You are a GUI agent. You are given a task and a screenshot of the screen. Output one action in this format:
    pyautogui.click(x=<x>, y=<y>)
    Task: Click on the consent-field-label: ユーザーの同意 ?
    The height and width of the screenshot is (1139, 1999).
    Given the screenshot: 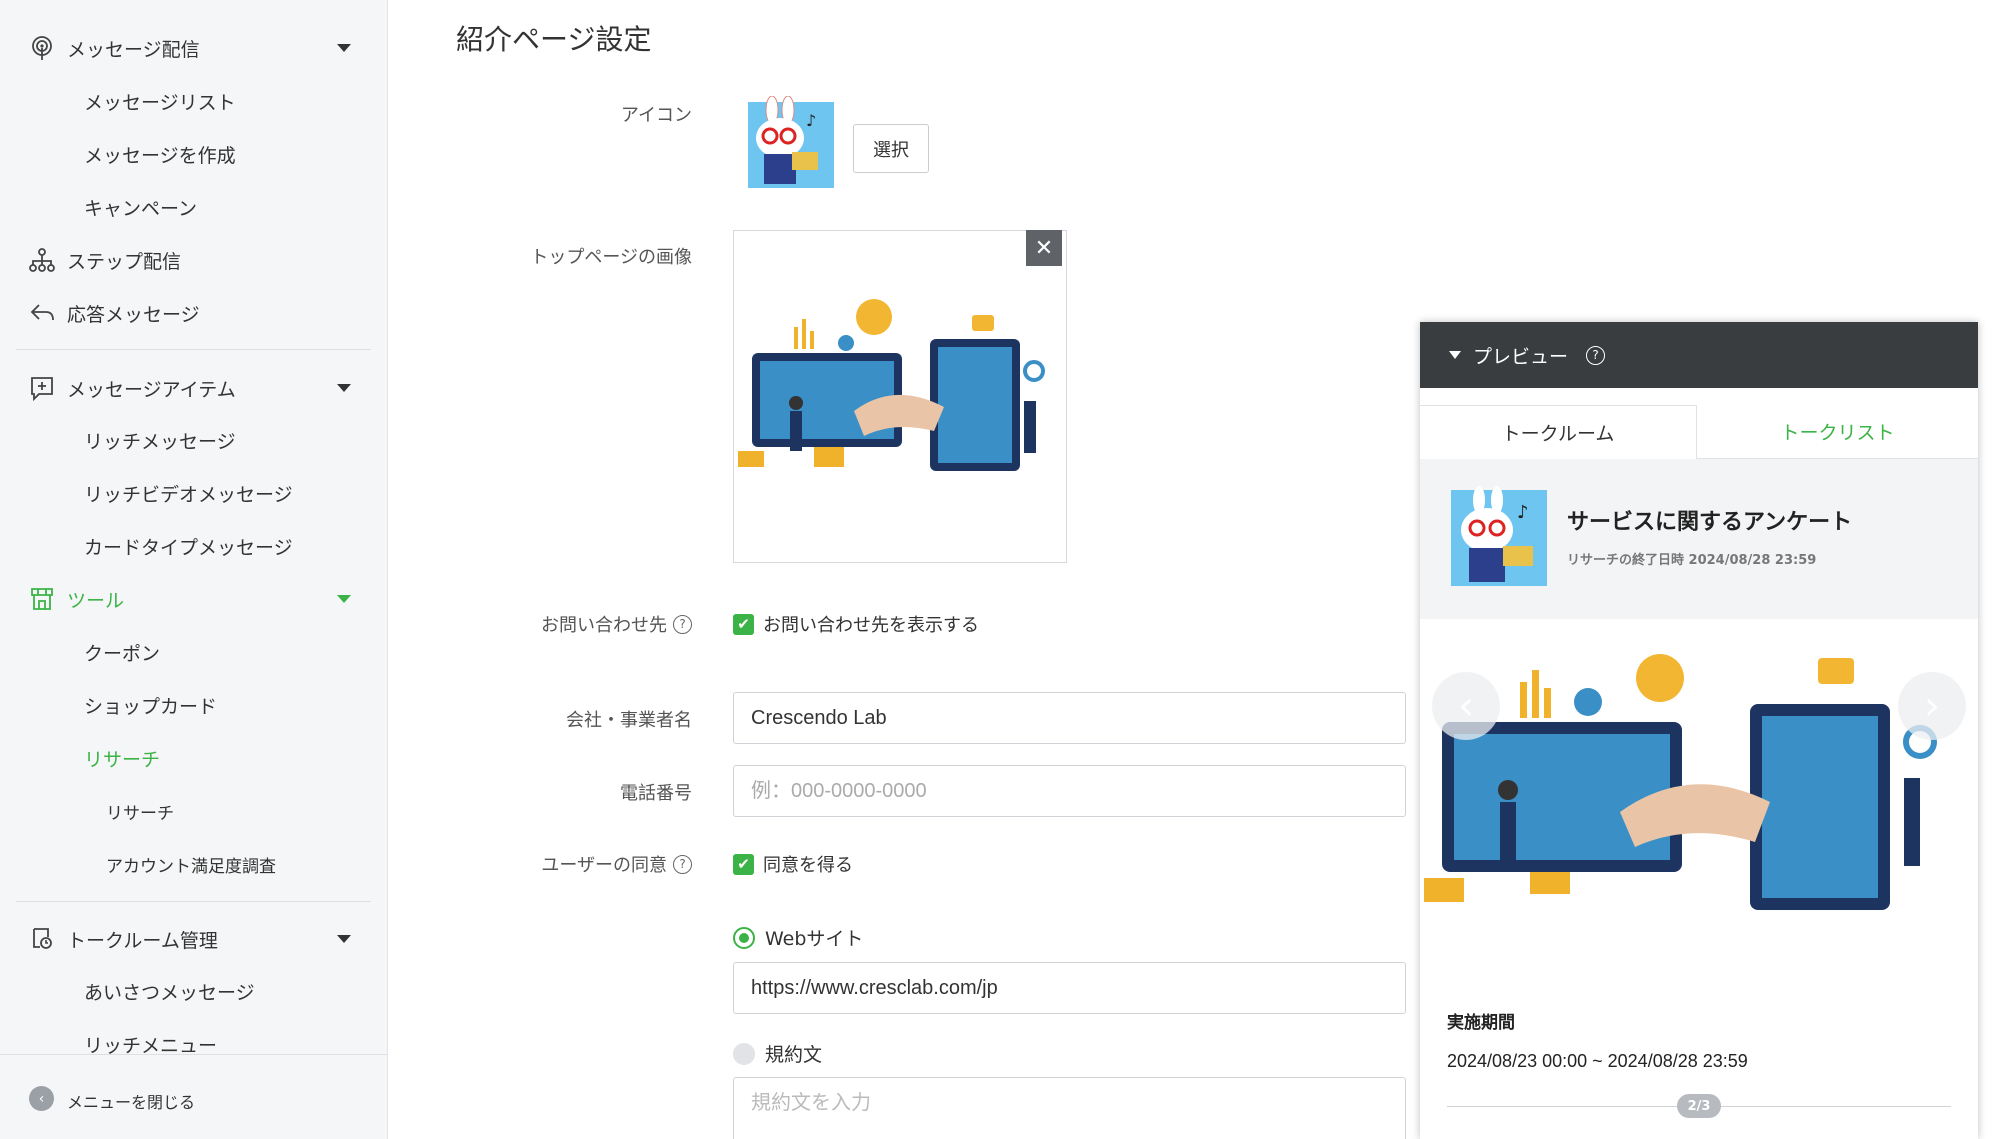 What is the action you would take?
    pyautogui.click(x=616, y=864)
    